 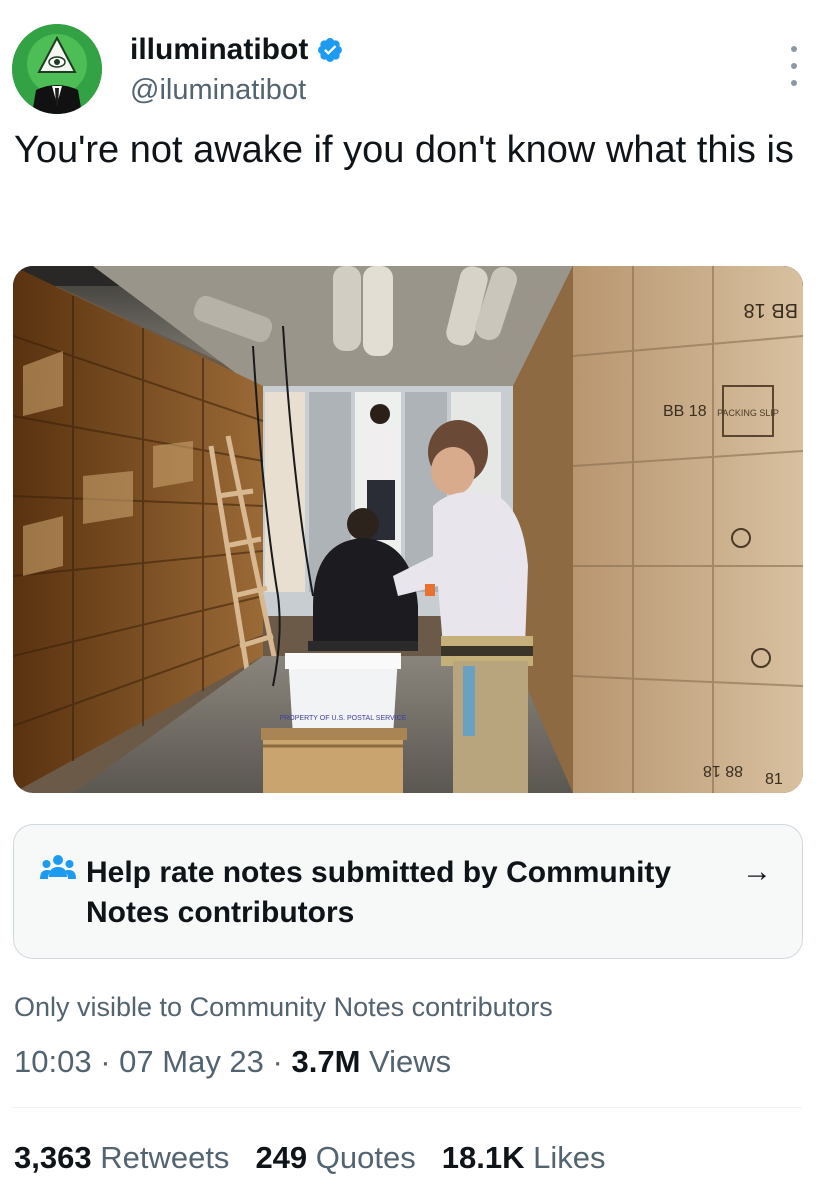 I want to click on views-count: 3.7M, so click(x=326, y=1061).